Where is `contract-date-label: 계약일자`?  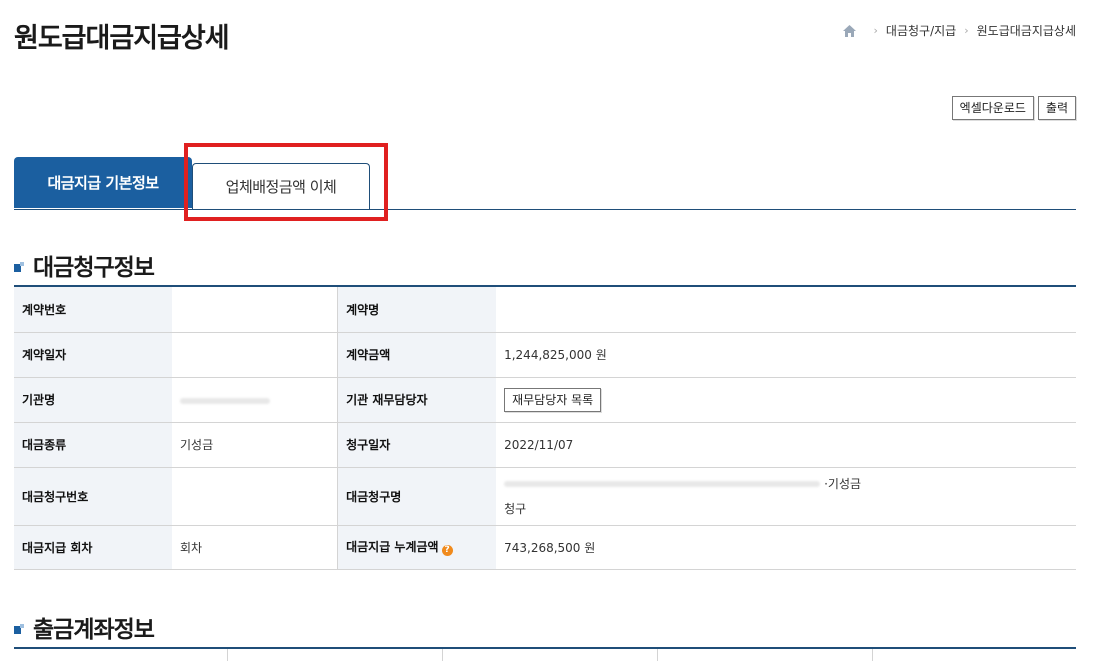 contract-date-label: 계약일자 is located at coordinates (93, 355).